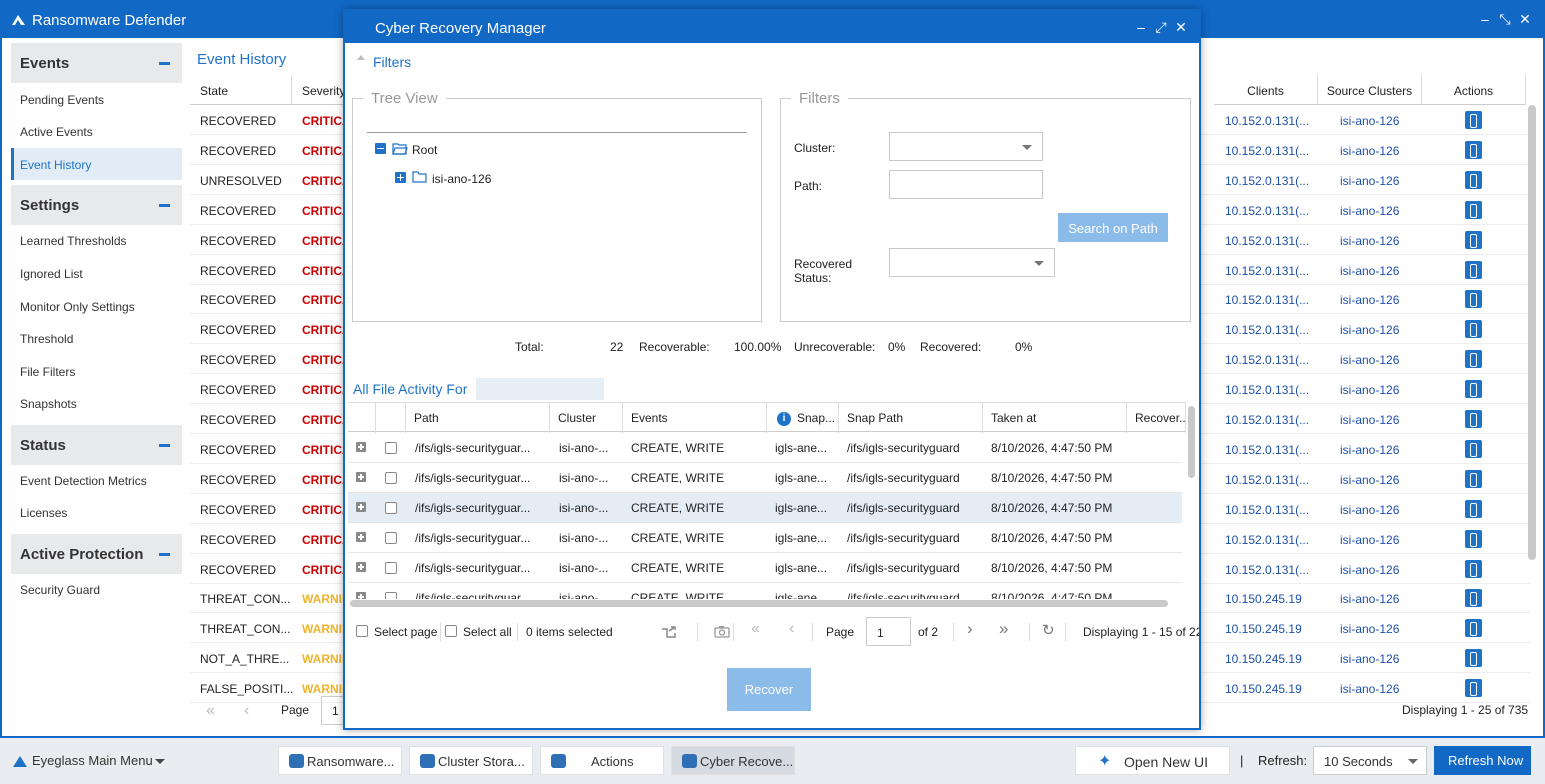 The image size is (1545, 784). I want to click on info-icon: i, so click(784, 419).